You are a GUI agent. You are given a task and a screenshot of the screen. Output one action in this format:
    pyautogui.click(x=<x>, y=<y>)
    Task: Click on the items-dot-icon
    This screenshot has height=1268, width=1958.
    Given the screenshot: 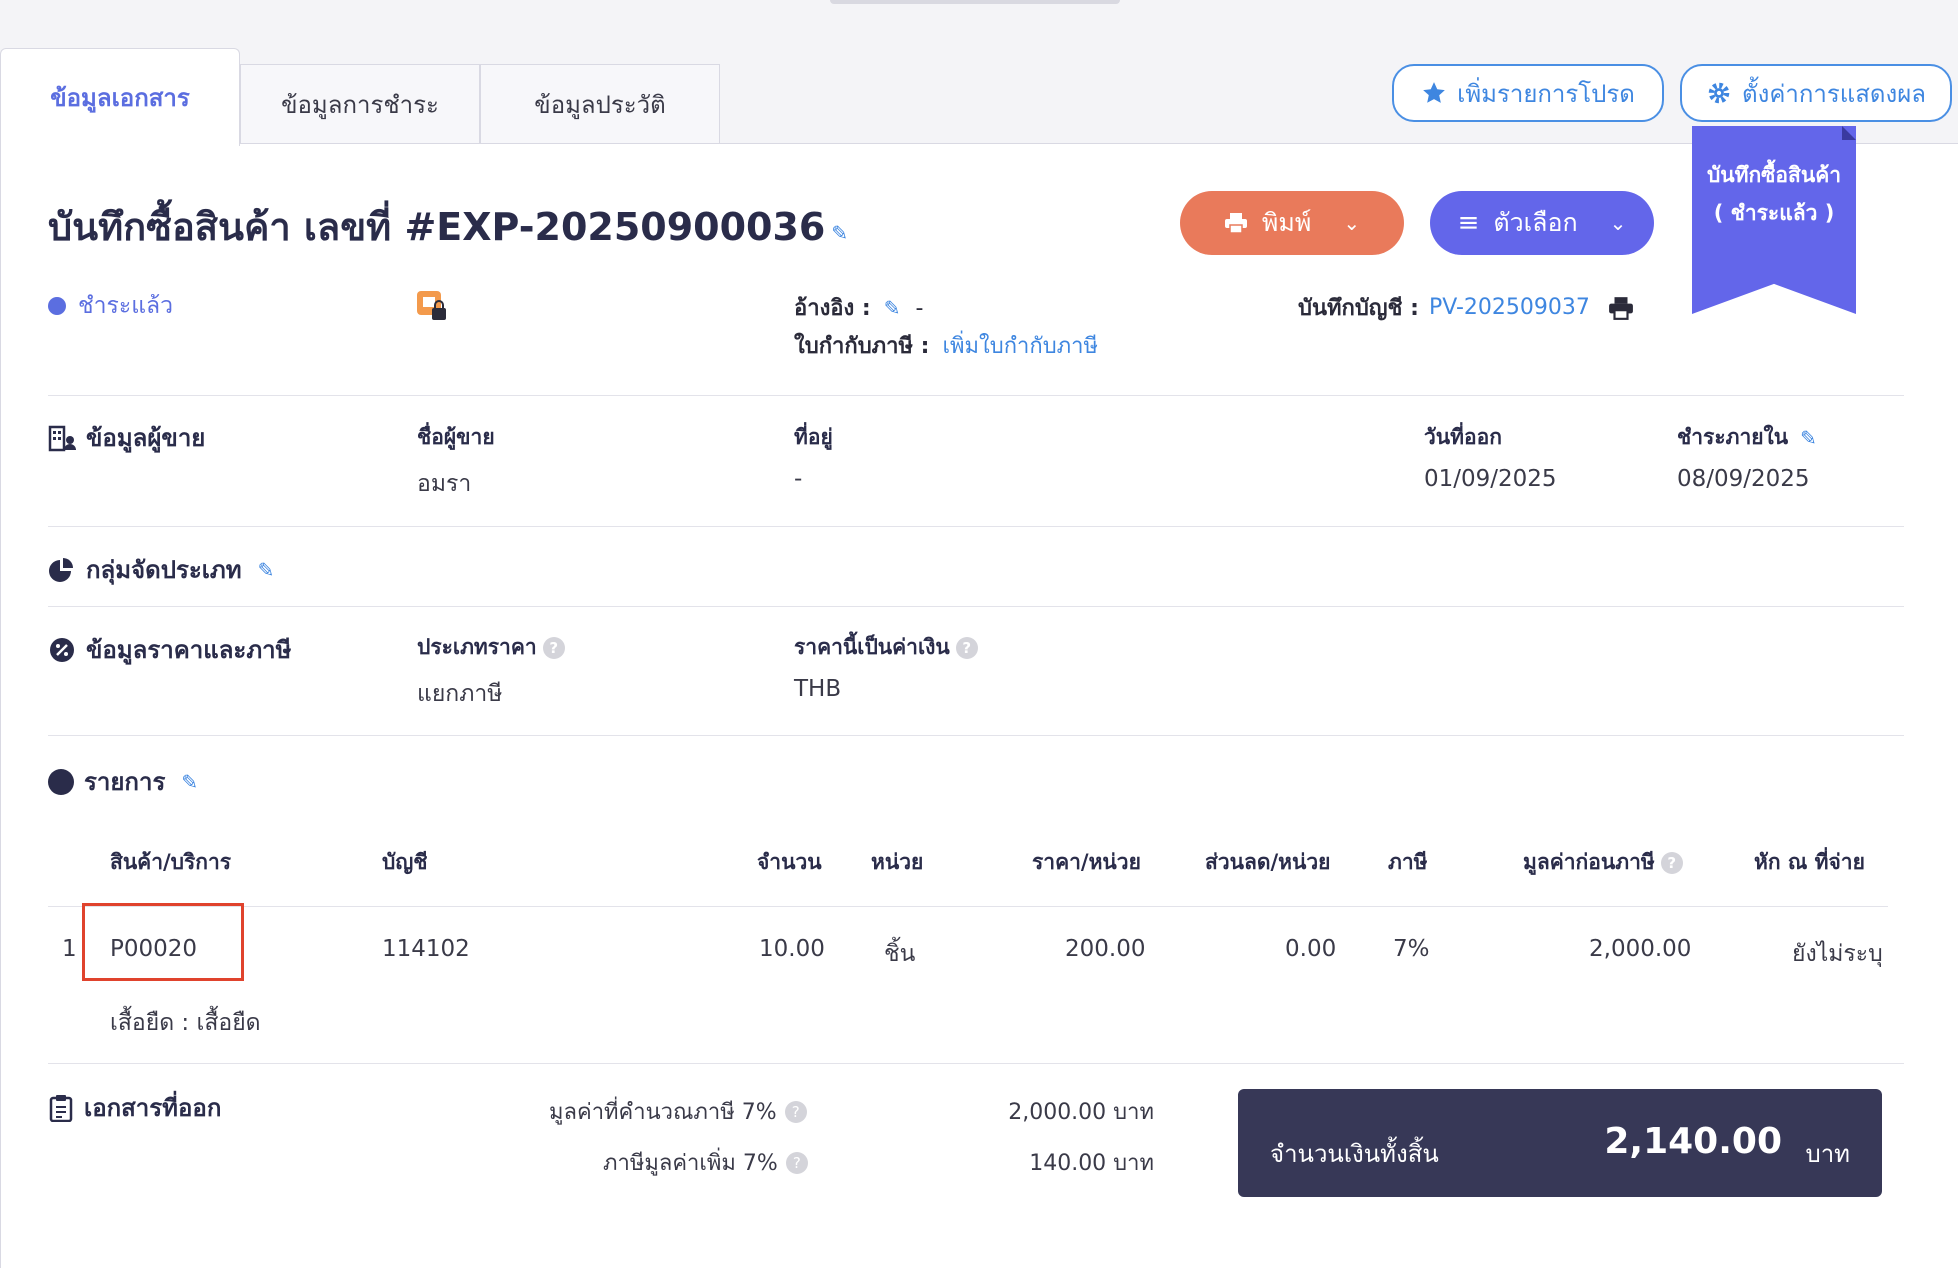 What is the action you would take?
    pyautogui.click(x=61, y=781)
    